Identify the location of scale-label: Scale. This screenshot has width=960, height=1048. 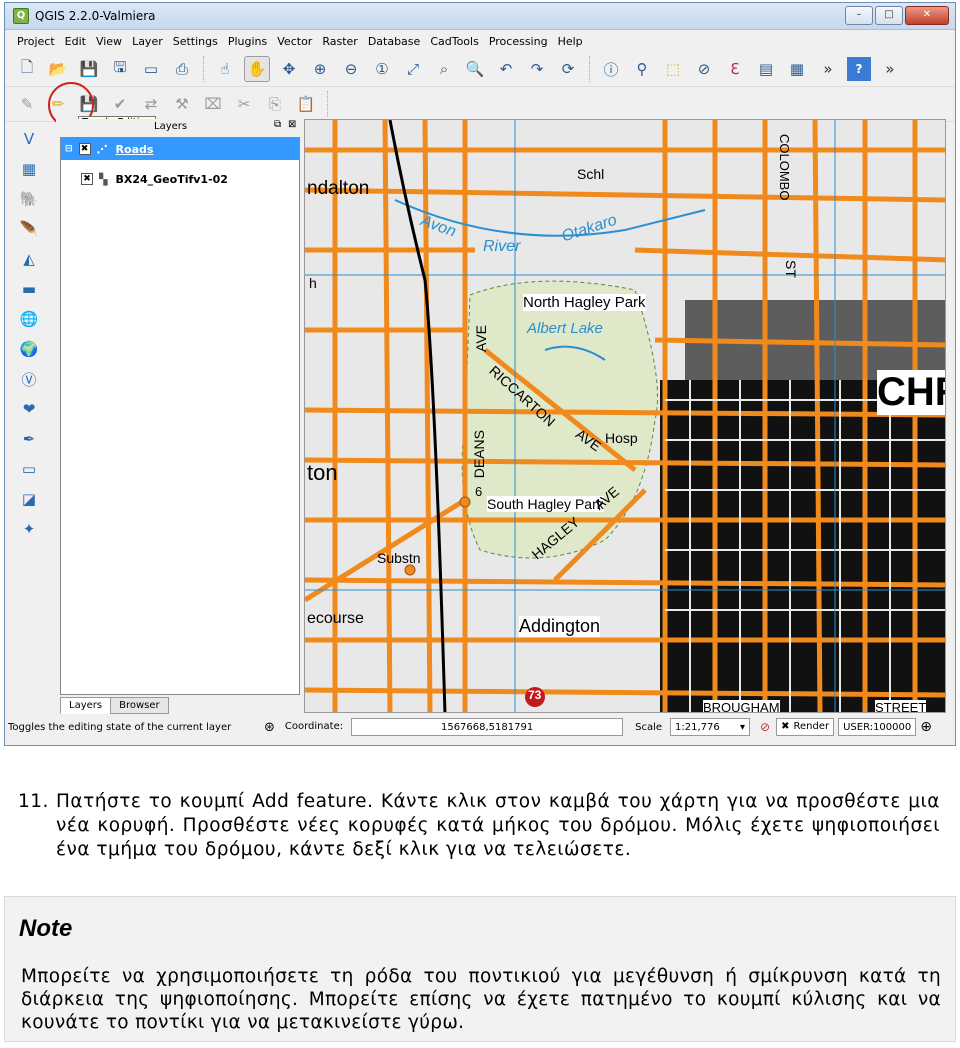
(649, 727).